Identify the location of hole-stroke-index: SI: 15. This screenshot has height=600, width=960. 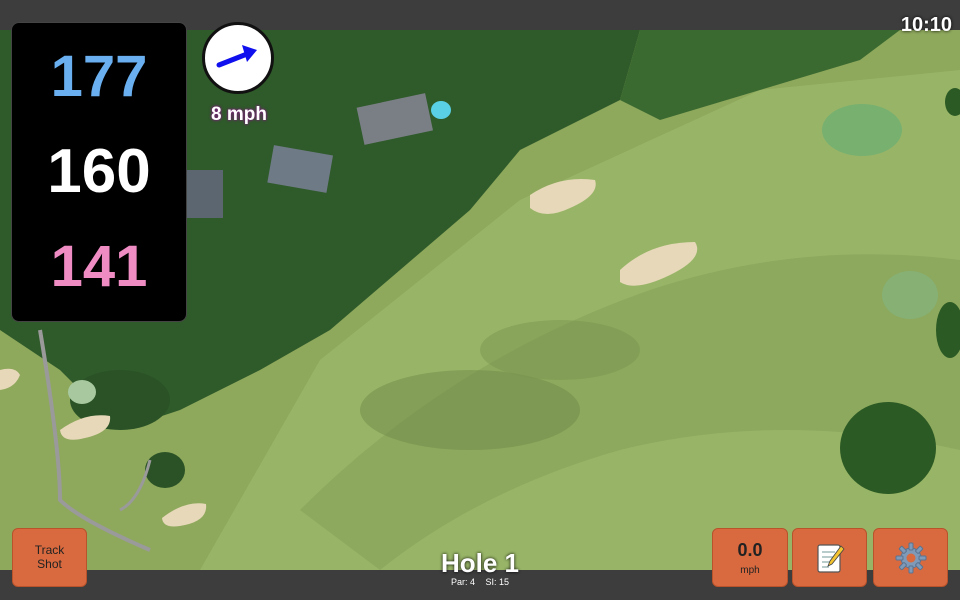
(497, 582).